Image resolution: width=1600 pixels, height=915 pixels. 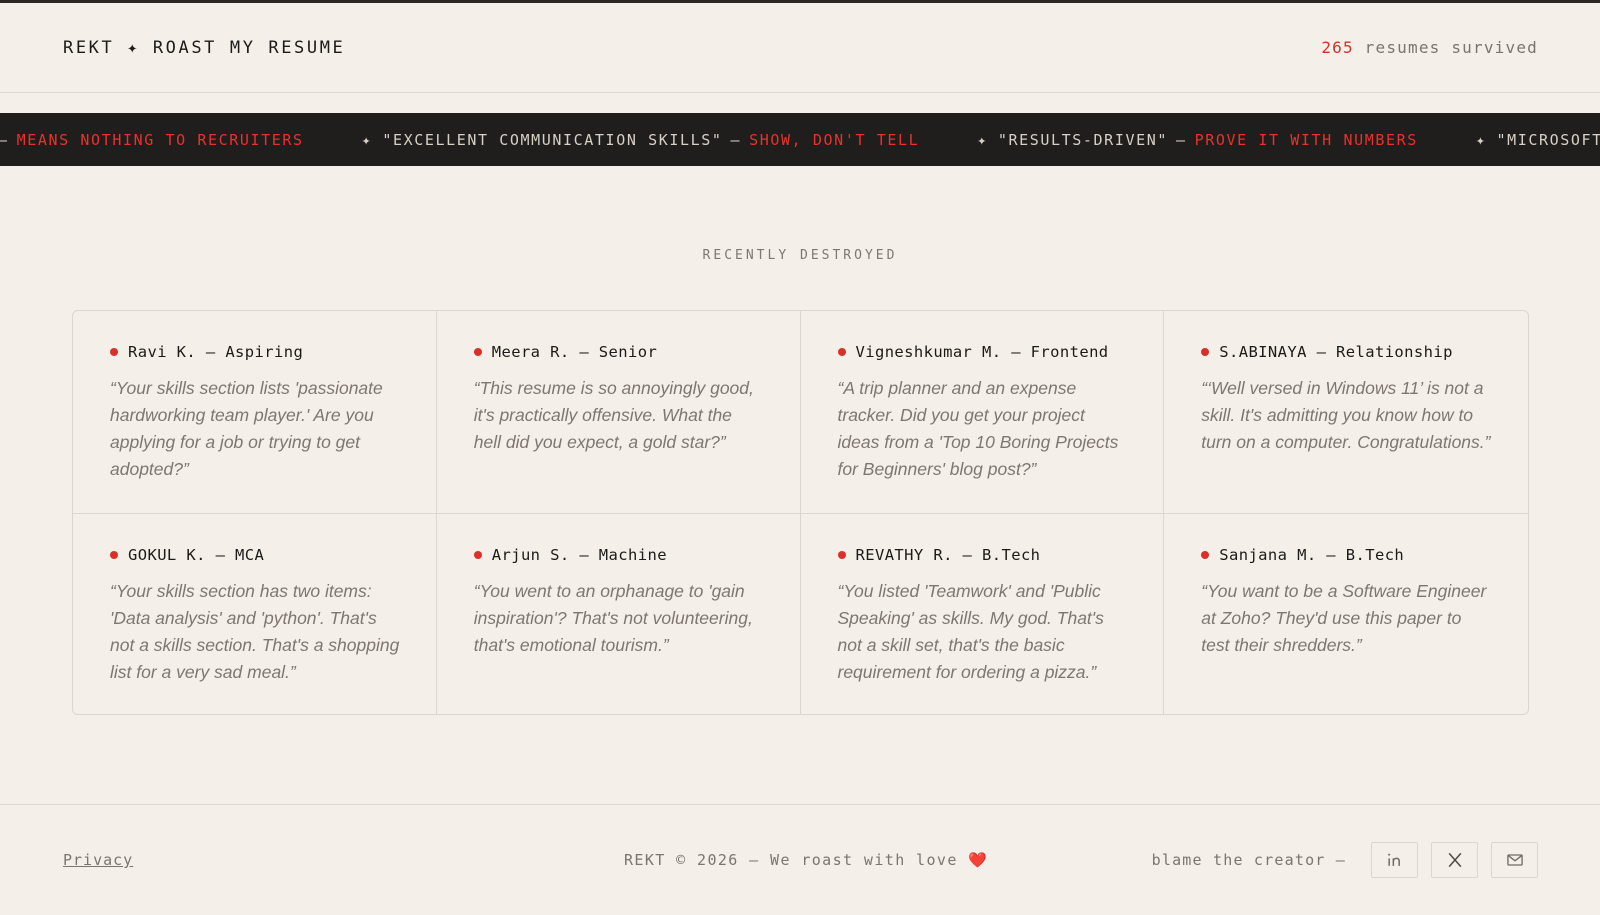 What do you see at coordinates (152, 140) in the screenshot?
I see `ticker-item: — MEANS NOTHING TO RECRUITERS` at bounding box center [152, 140].